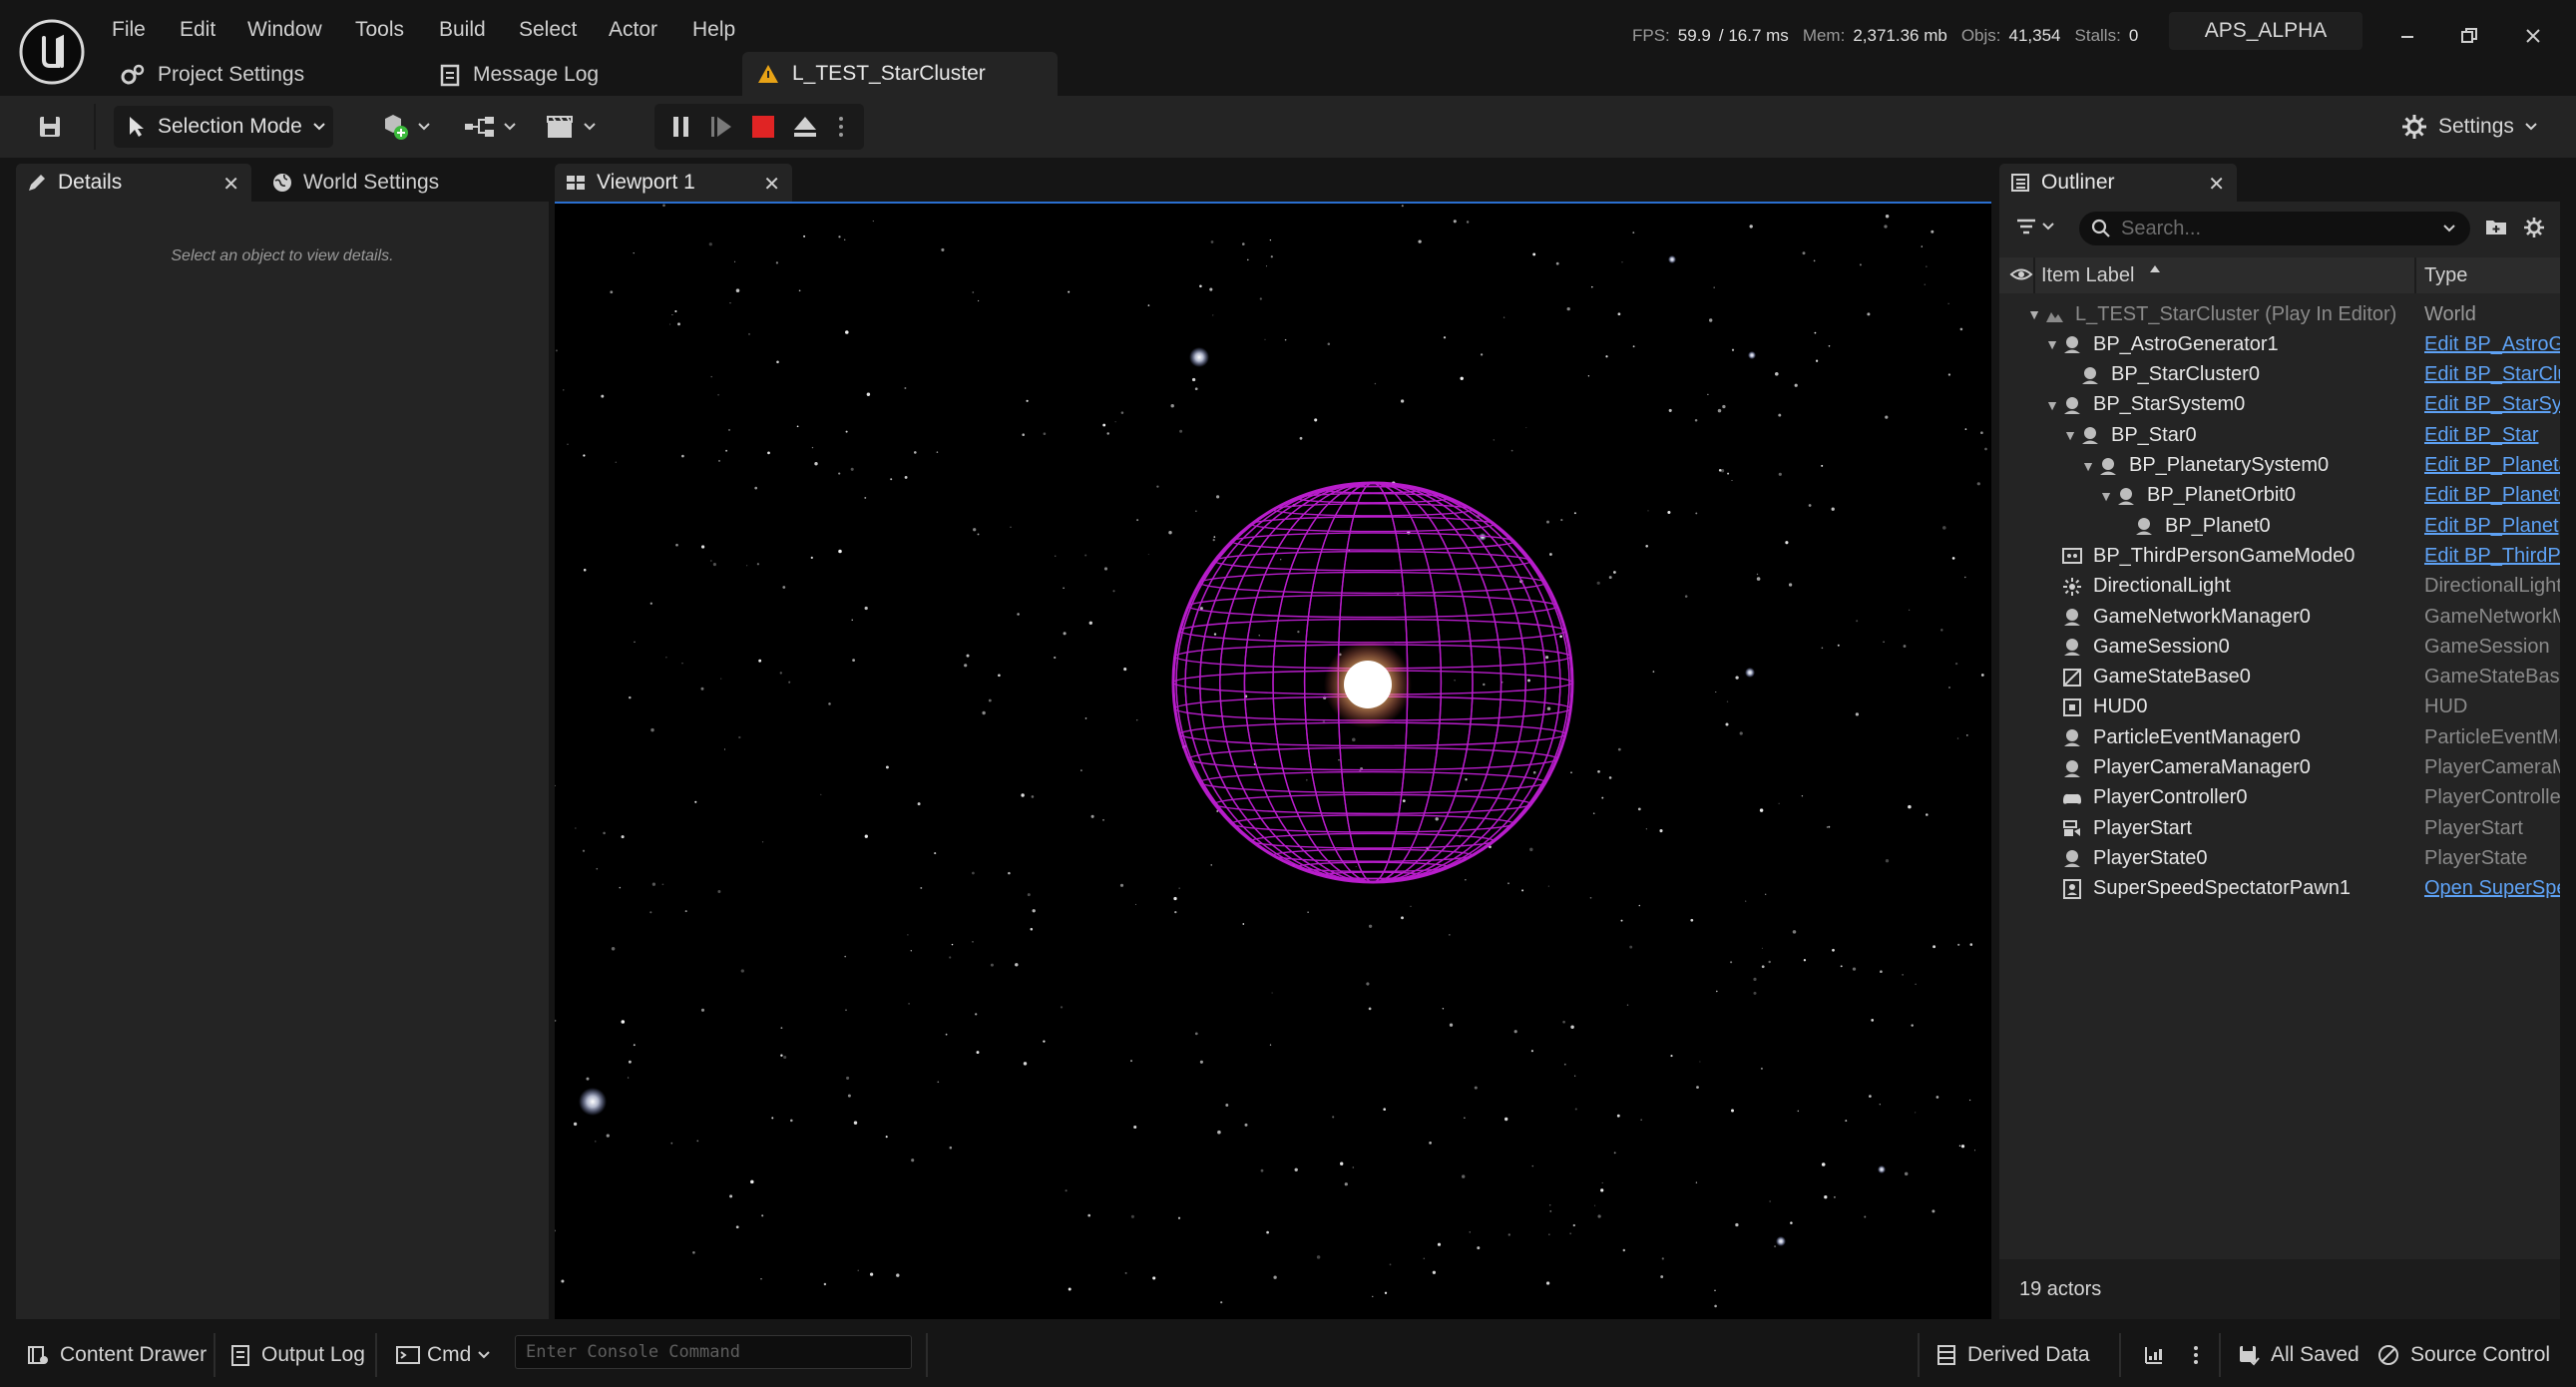 The image size is (2576, 1387). Describe the element at coordinates (2279, 647) in the screenshot. I see `outliner-row: GameSession0 GameSession` at that location.